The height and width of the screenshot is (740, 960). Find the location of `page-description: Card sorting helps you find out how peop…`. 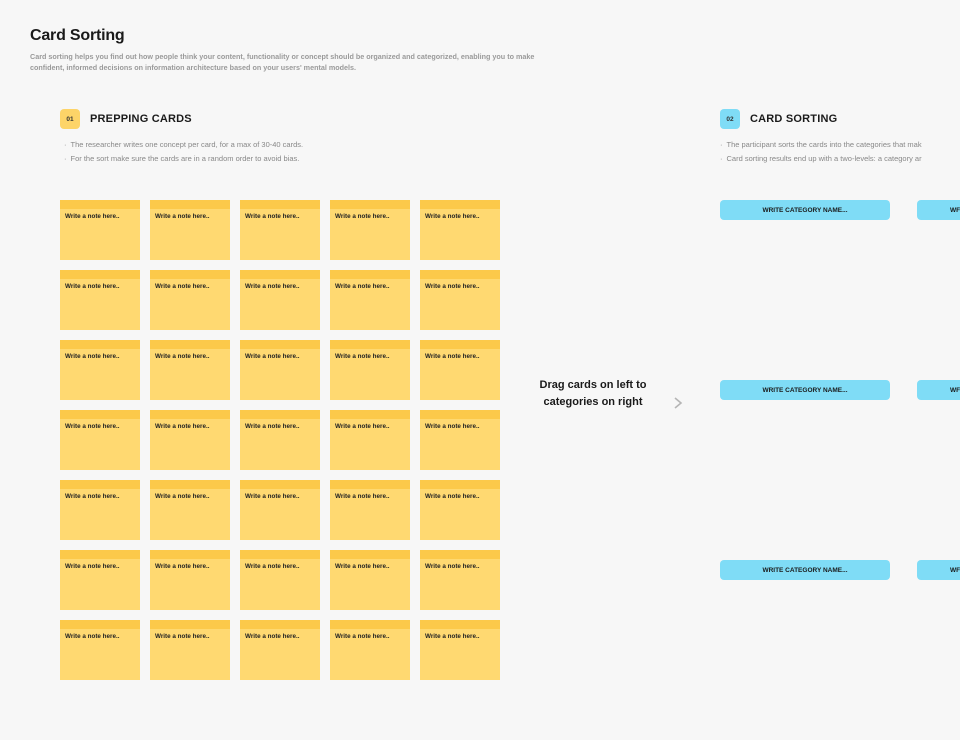

page-description: Card sorting helps you find out how peop… is located at coordinates (282, 62).